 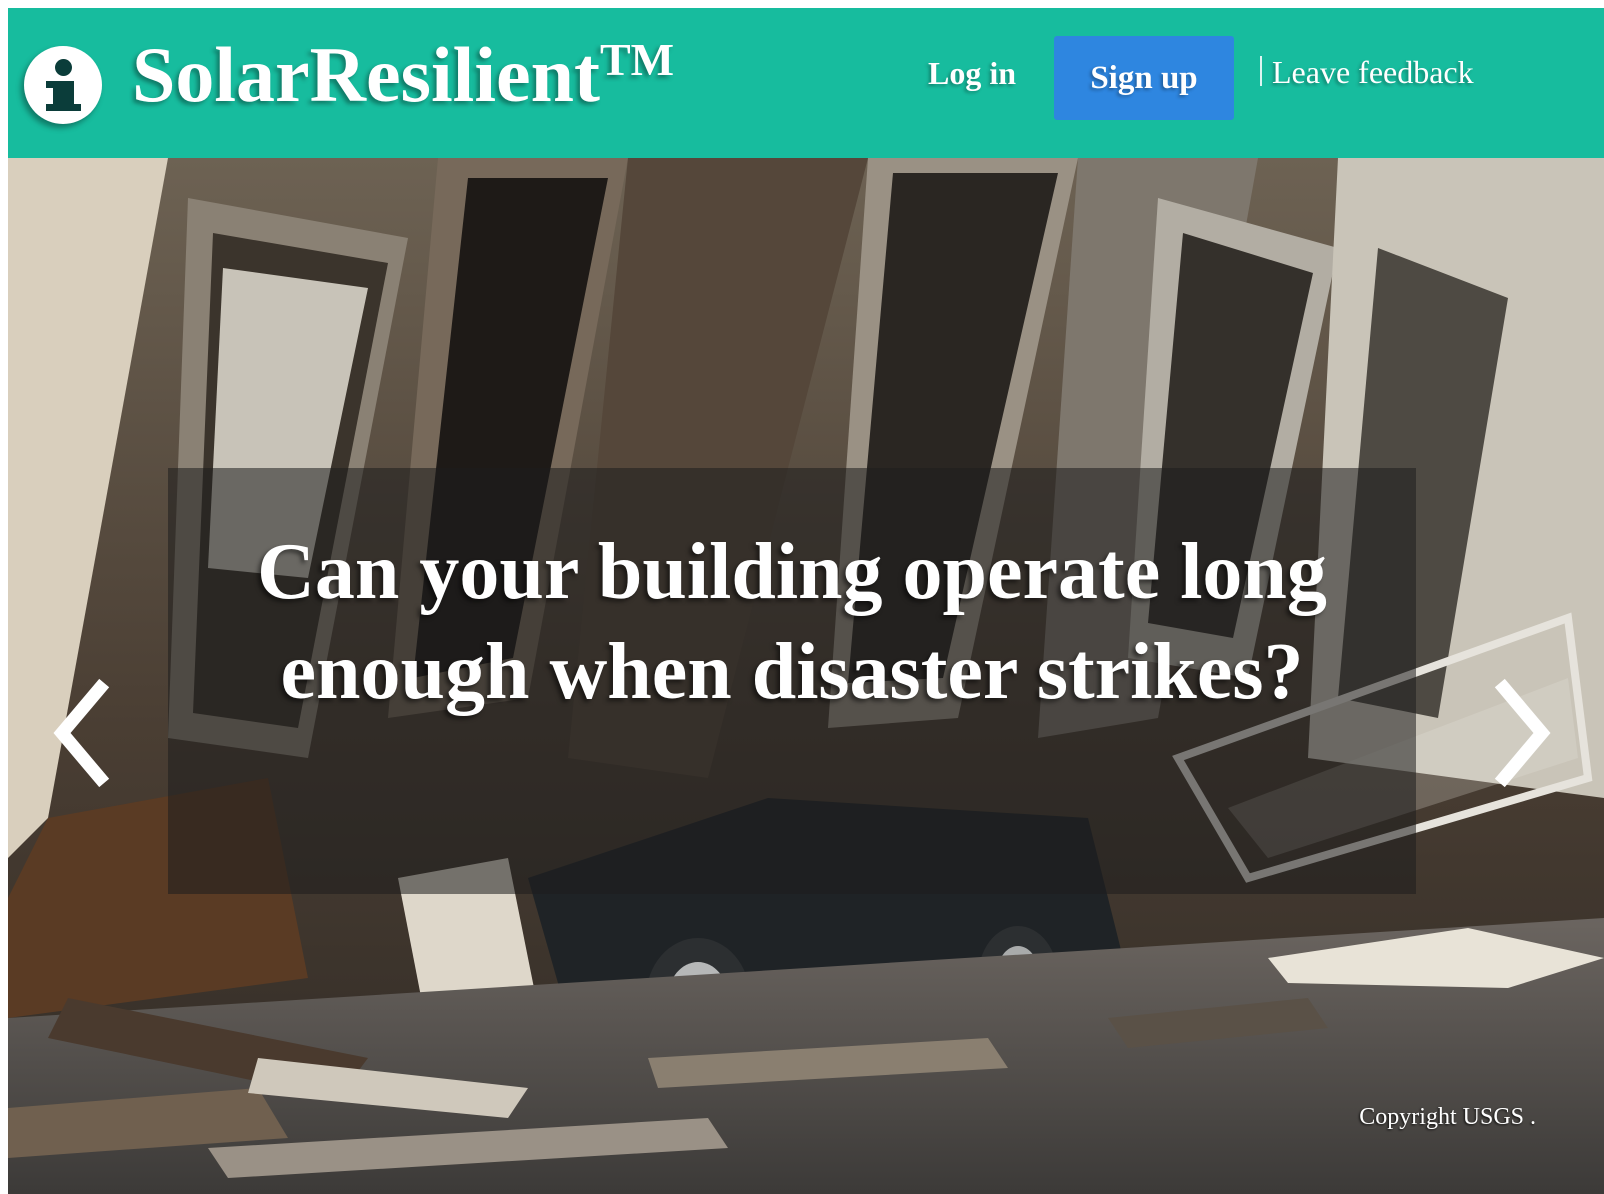 I want to click on feedback-label: Leave feedback, so click(x=1373, y=72).